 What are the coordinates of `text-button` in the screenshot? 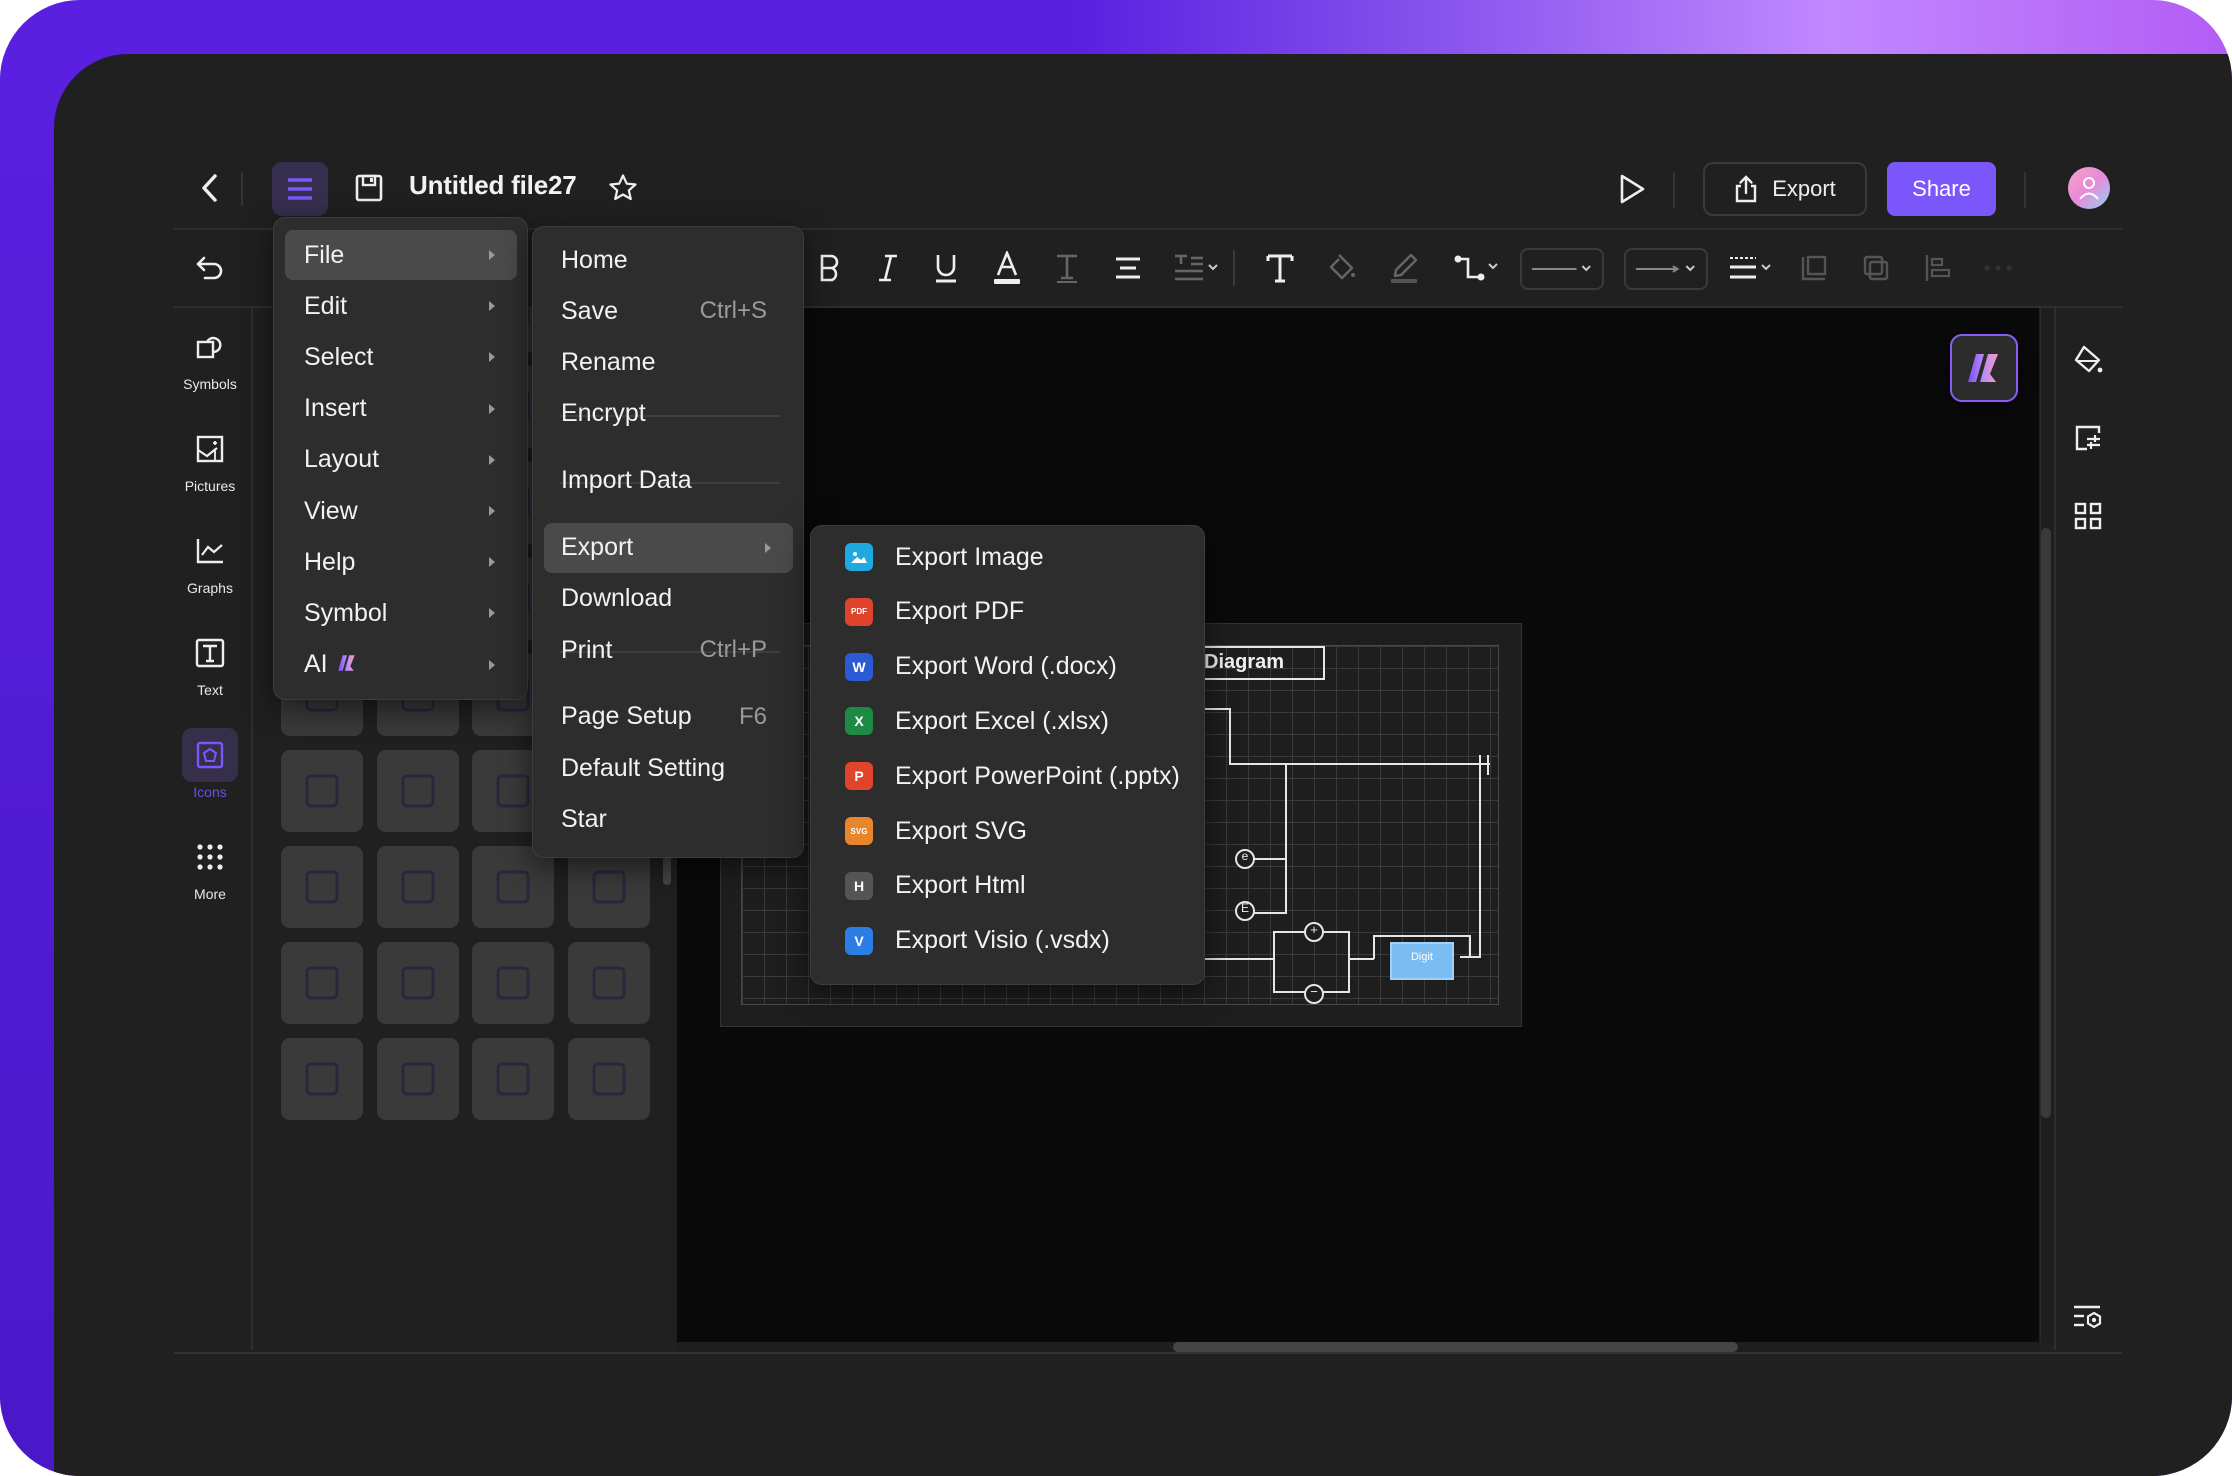 It's located at (1280, 268).